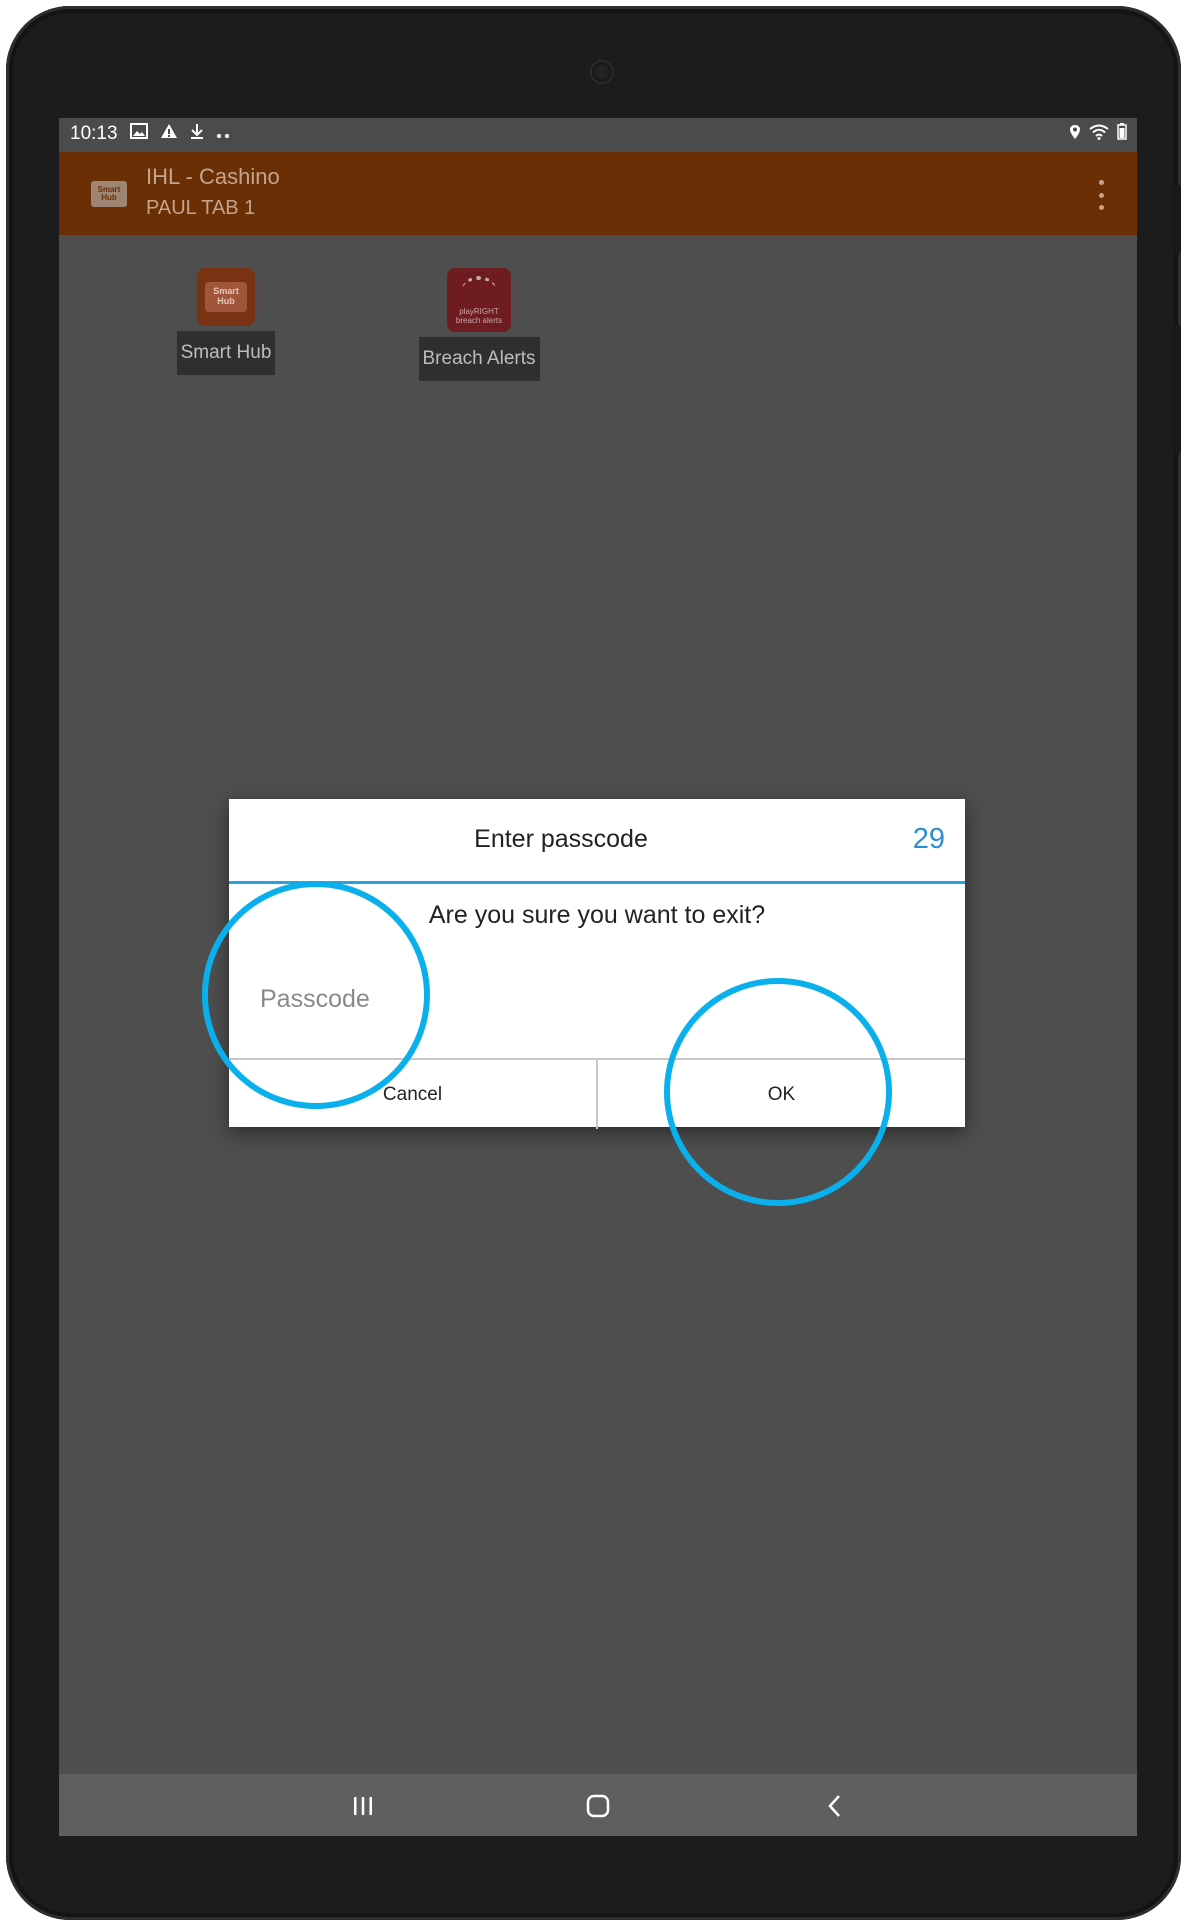  Describe the element at coordinates (223, 134) in the screenshot. I see `more-notifications-icon` at that location.